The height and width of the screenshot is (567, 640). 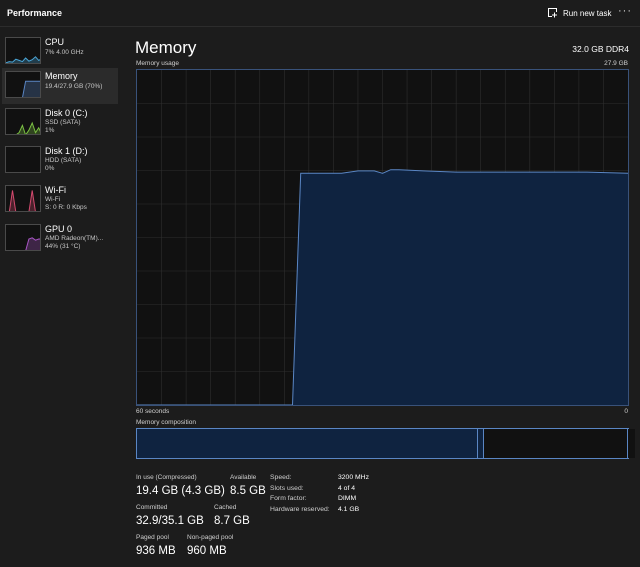 I want to click on spec-value: 4 of 4, so click(x=347, y=488).